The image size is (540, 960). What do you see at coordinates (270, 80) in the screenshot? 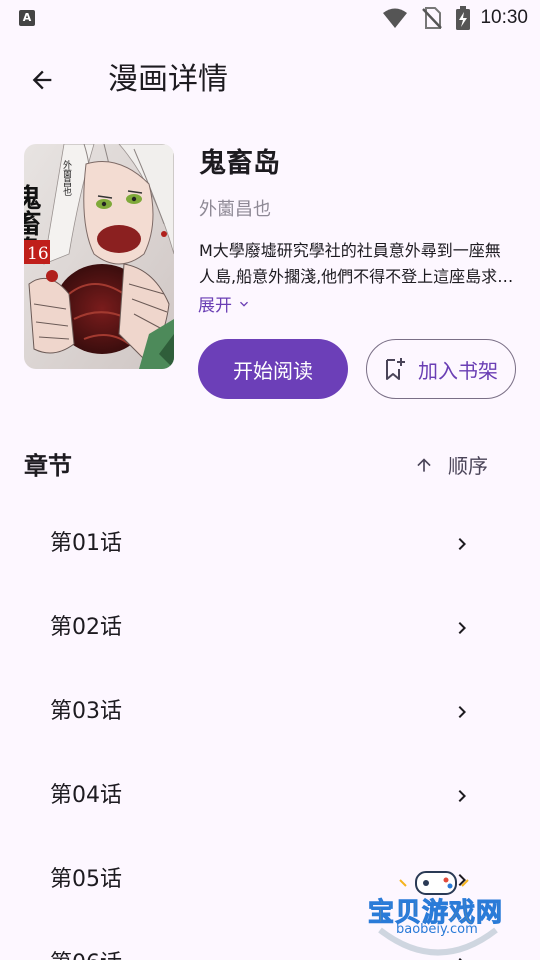
I see `top-app-bar: 漫画详情` at bounding box center [270, 80].